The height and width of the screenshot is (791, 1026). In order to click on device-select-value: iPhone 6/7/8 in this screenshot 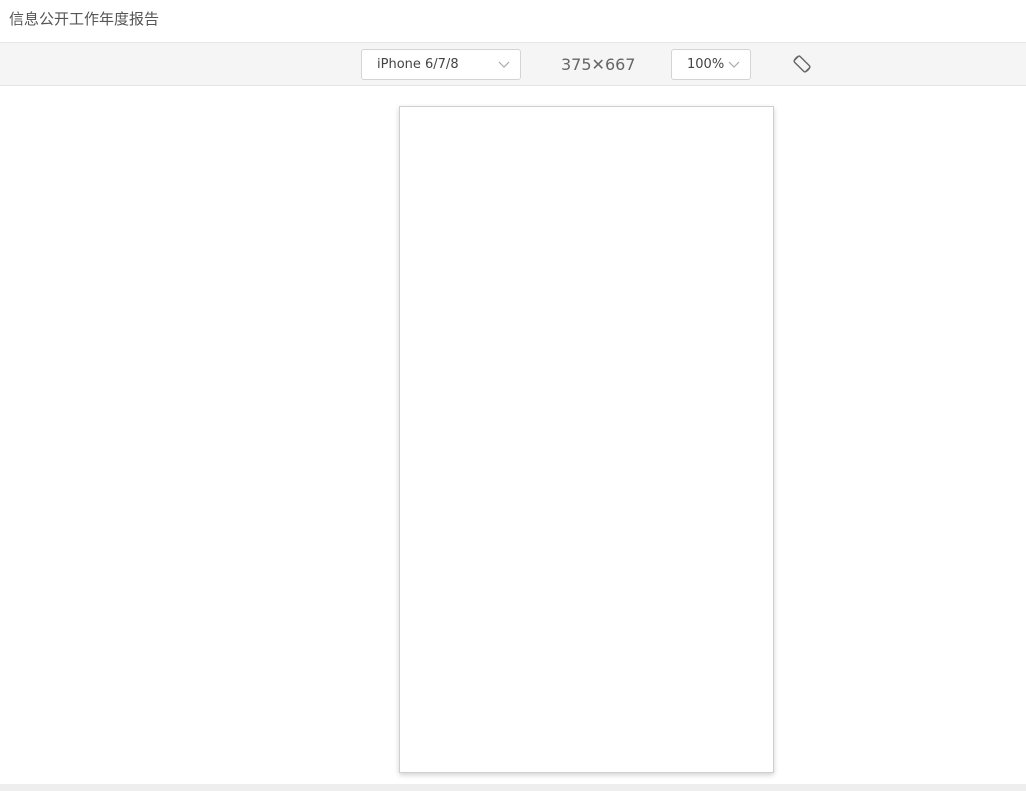, I will do `click(418, 64)`.